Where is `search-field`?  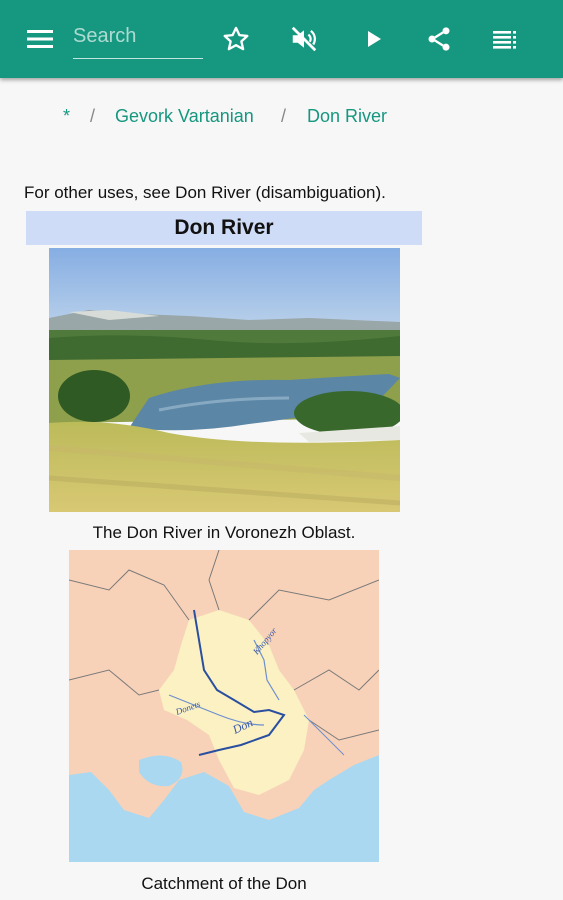 search-field is located at coordinates (138, 39).